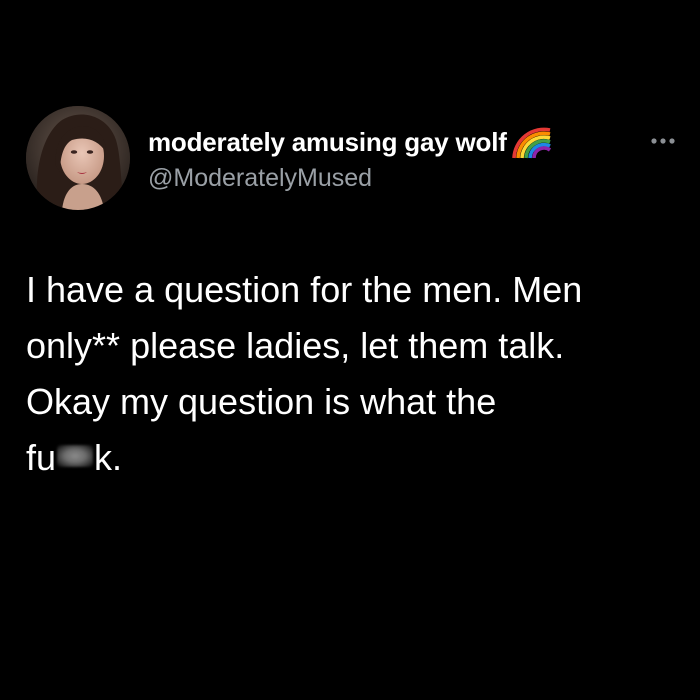  I want to click on author-handle: @ModeratelyMused, so click(260, 178).